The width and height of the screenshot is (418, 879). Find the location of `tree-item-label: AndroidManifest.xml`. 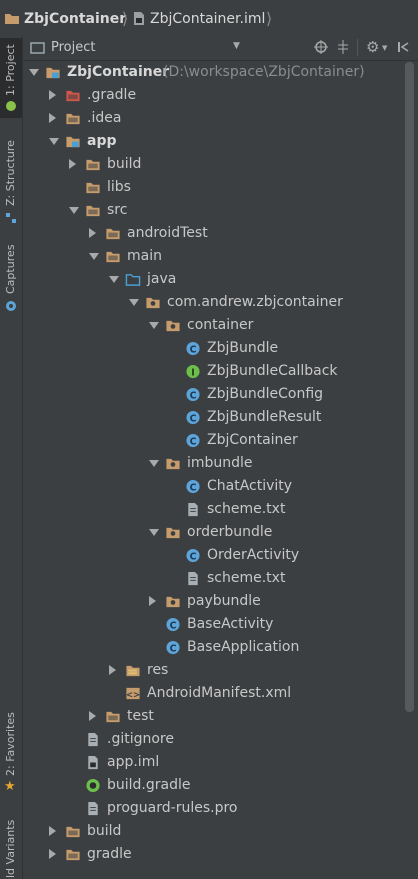

tree-item-label: AndroidManifest.xml is located at coordinates (219, 693).